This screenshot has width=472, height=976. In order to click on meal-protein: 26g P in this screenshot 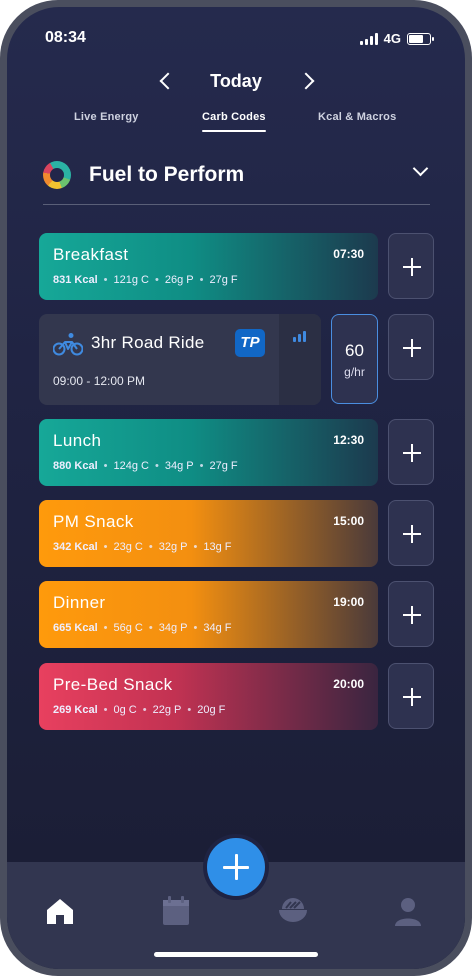, I will do `click(179, 280)`.